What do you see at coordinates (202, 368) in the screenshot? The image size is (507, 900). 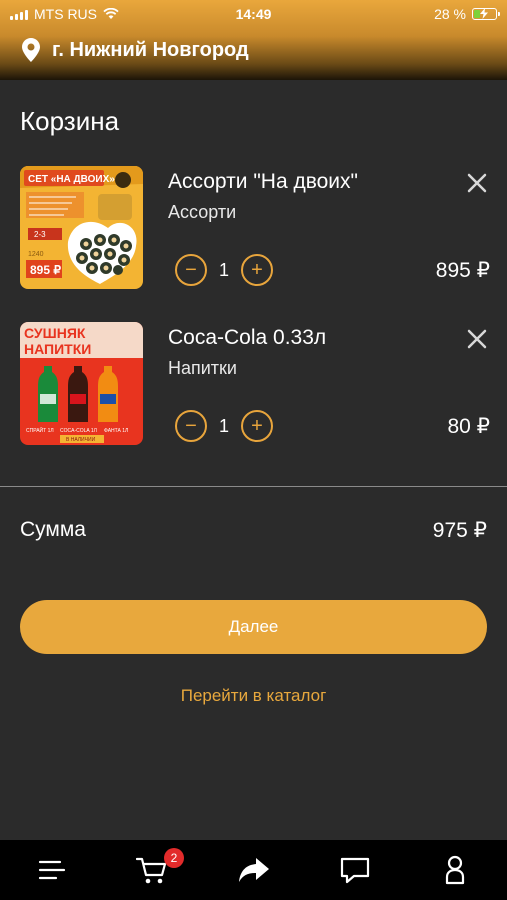 I see `item-category: Напитки` at bounding box center [202, 368].